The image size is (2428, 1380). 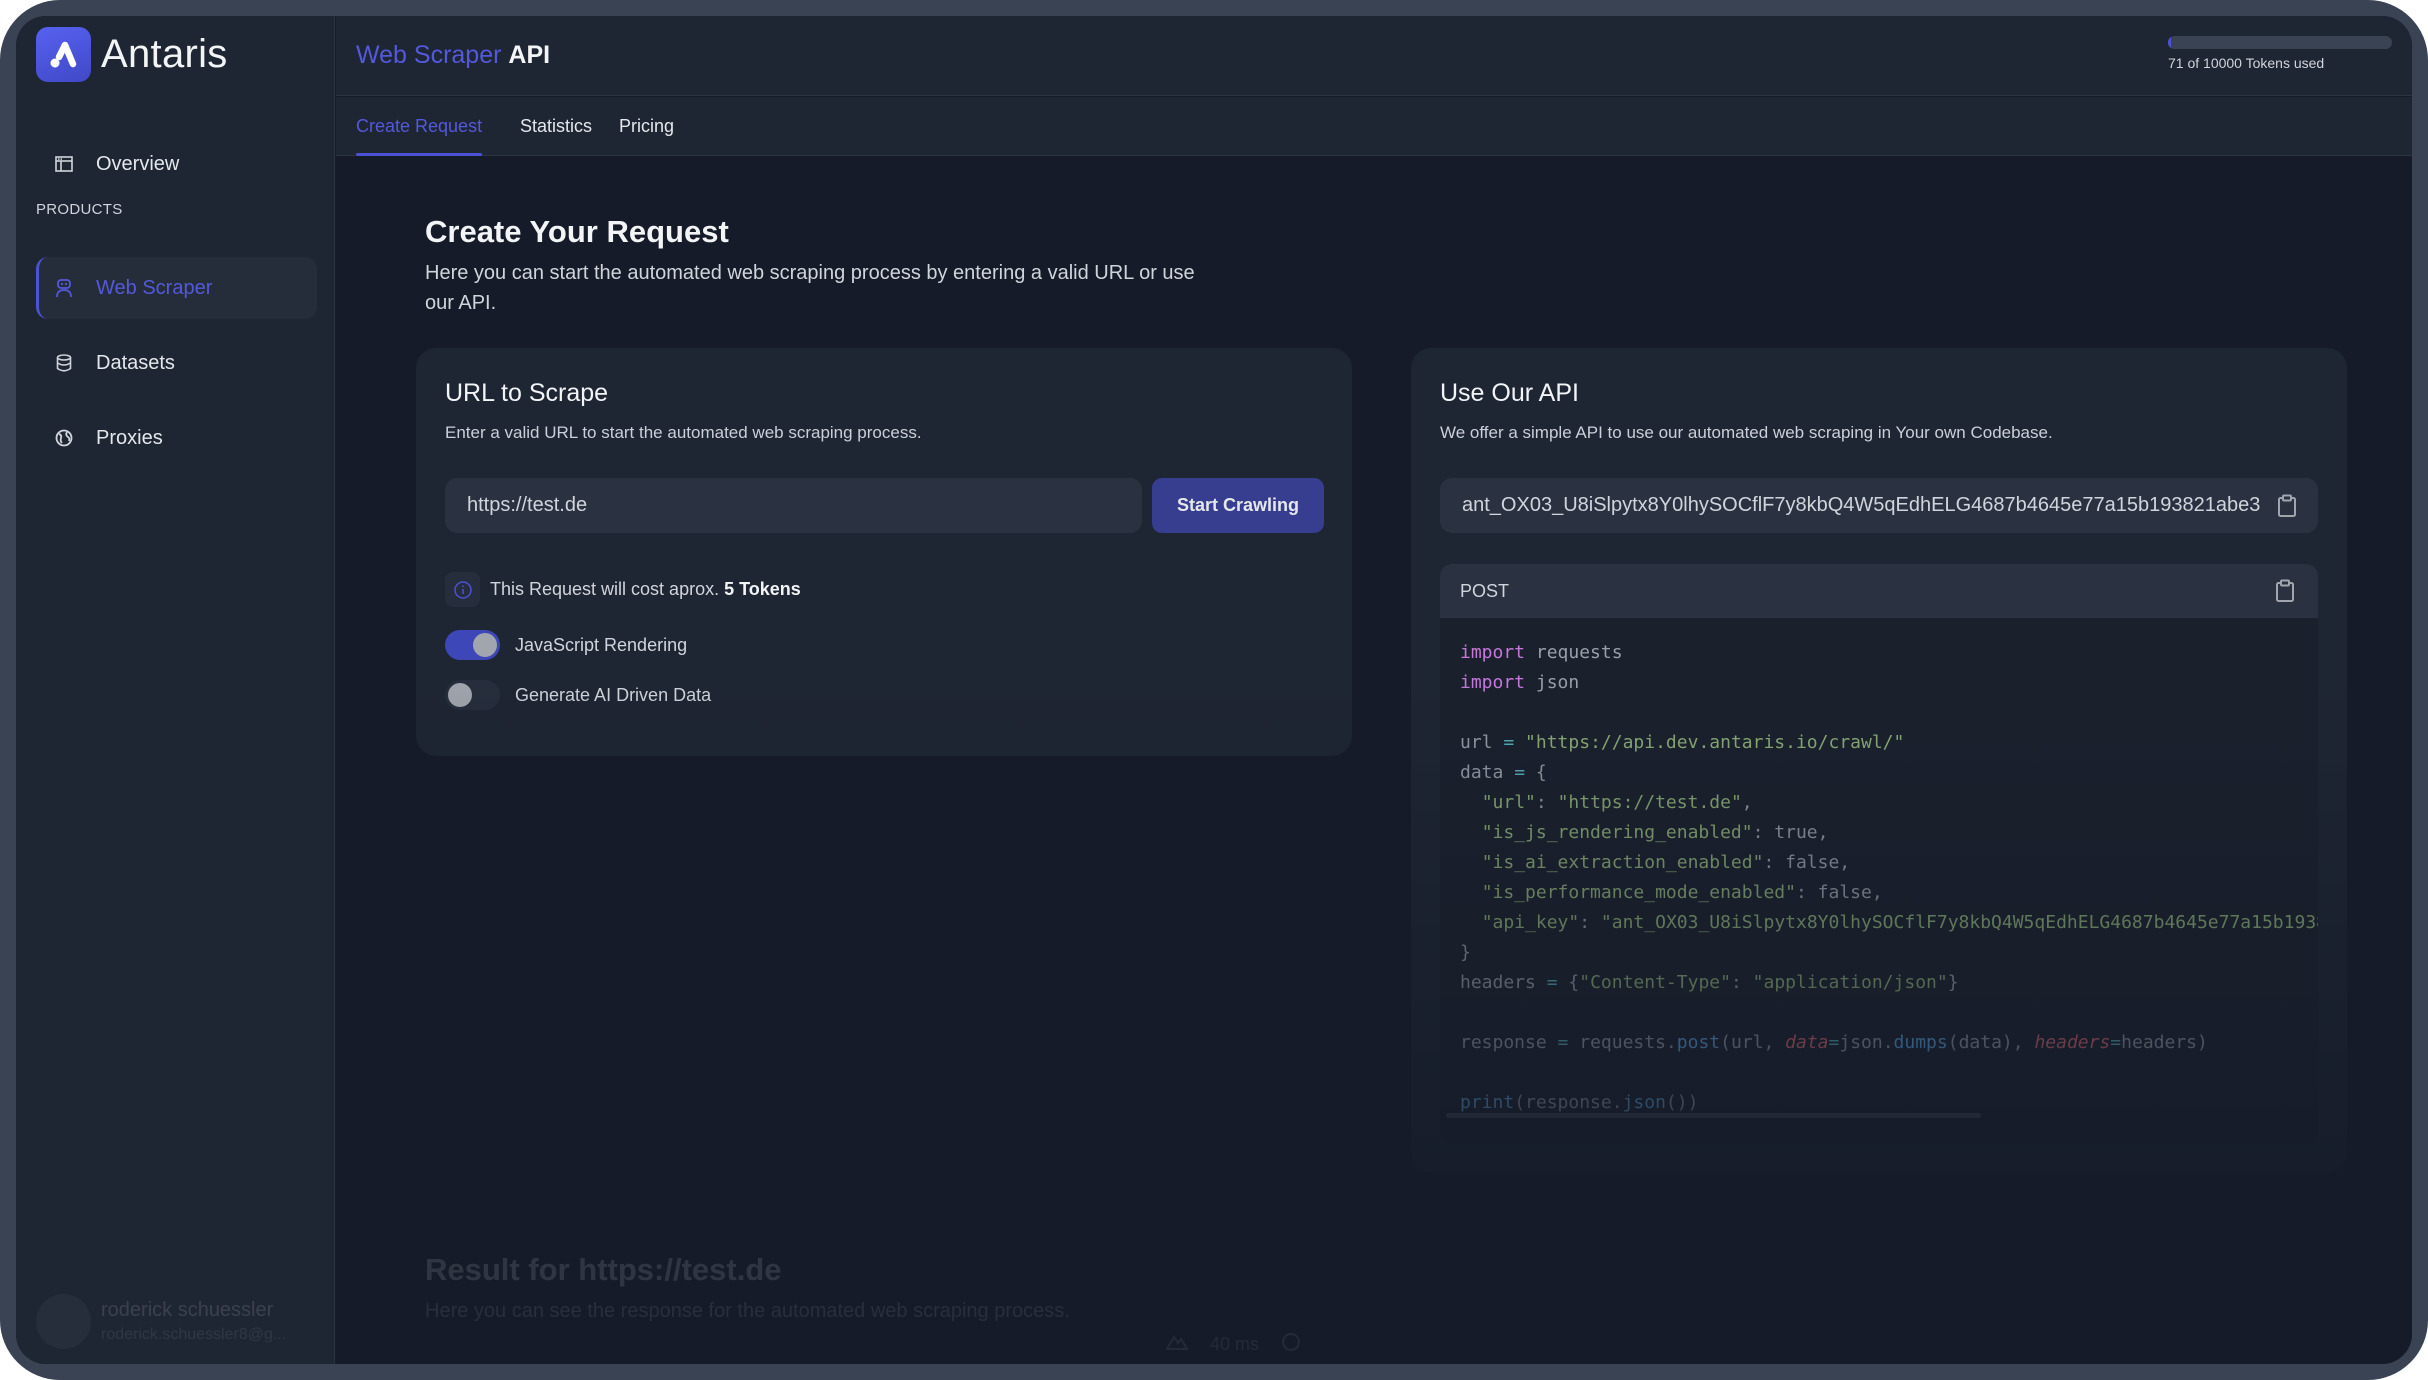 What do you see at coordinates (1666, 862) in the screenshot?
I see `code-line: "is_ai_extraction_enabled": false,` at bounding box center [1666, 862].